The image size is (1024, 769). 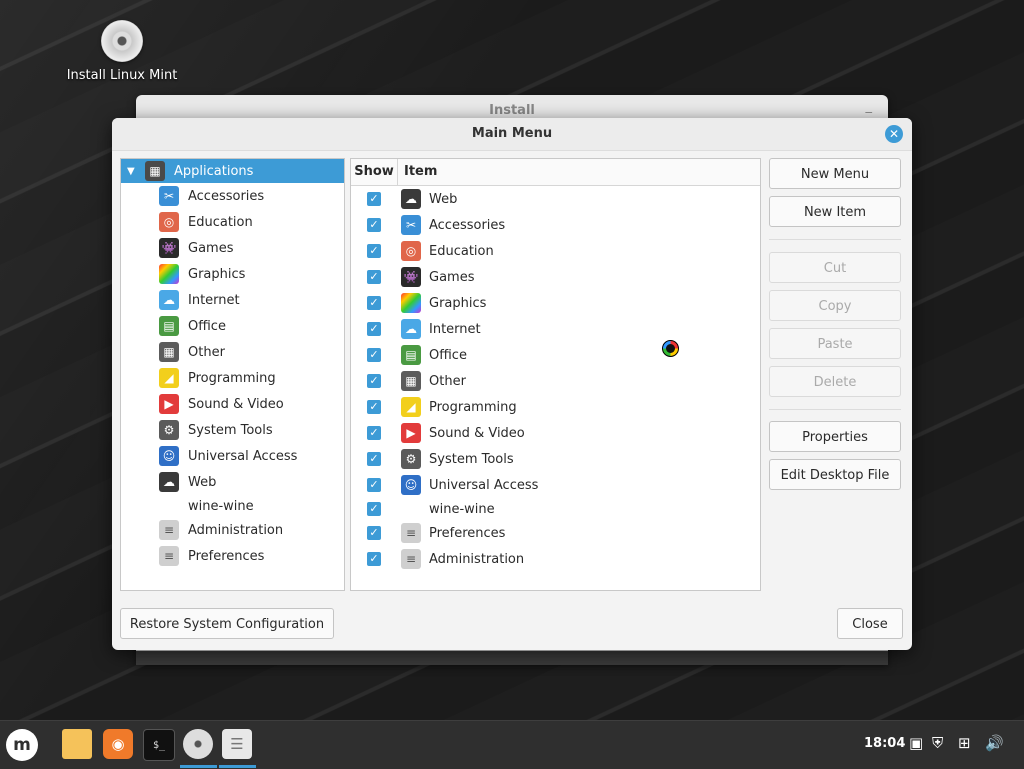 I want to click on list-item-label: Sound & Video, so click(x=477, y=433).